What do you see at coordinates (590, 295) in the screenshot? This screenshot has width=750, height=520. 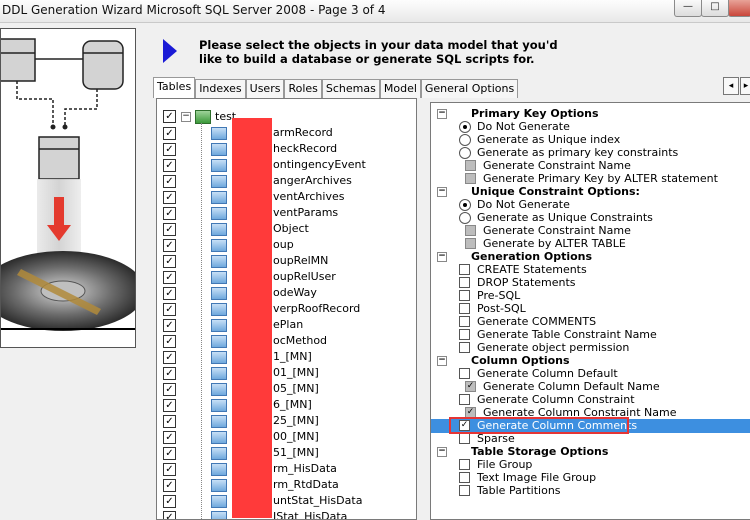 I see `option-pre-sql: Pre-SQL` at bounding box center [590, 295].